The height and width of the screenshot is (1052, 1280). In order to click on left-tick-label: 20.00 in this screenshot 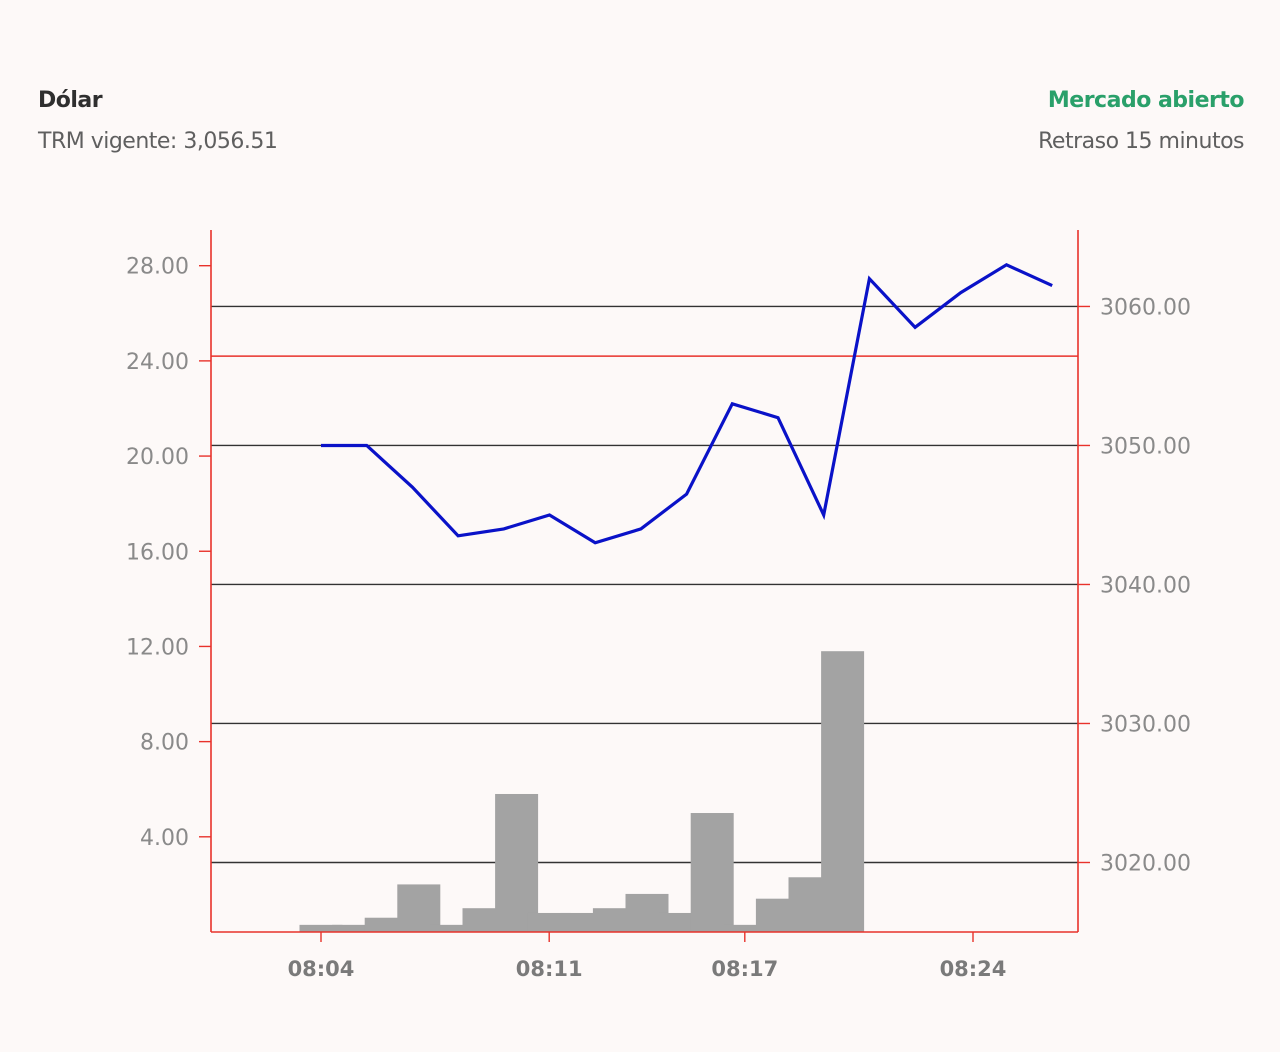, I will do `click(157, 457)`.